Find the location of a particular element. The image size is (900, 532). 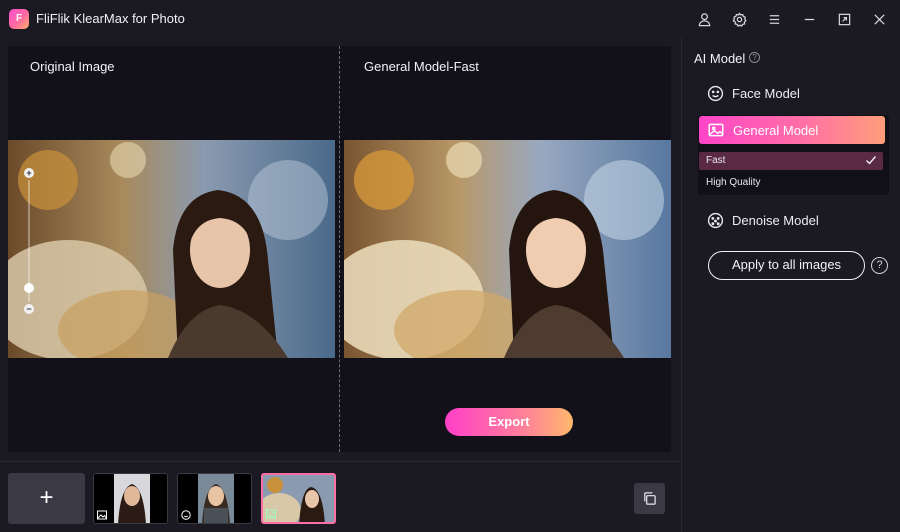

close-icon is located at coordinates (879, 19).